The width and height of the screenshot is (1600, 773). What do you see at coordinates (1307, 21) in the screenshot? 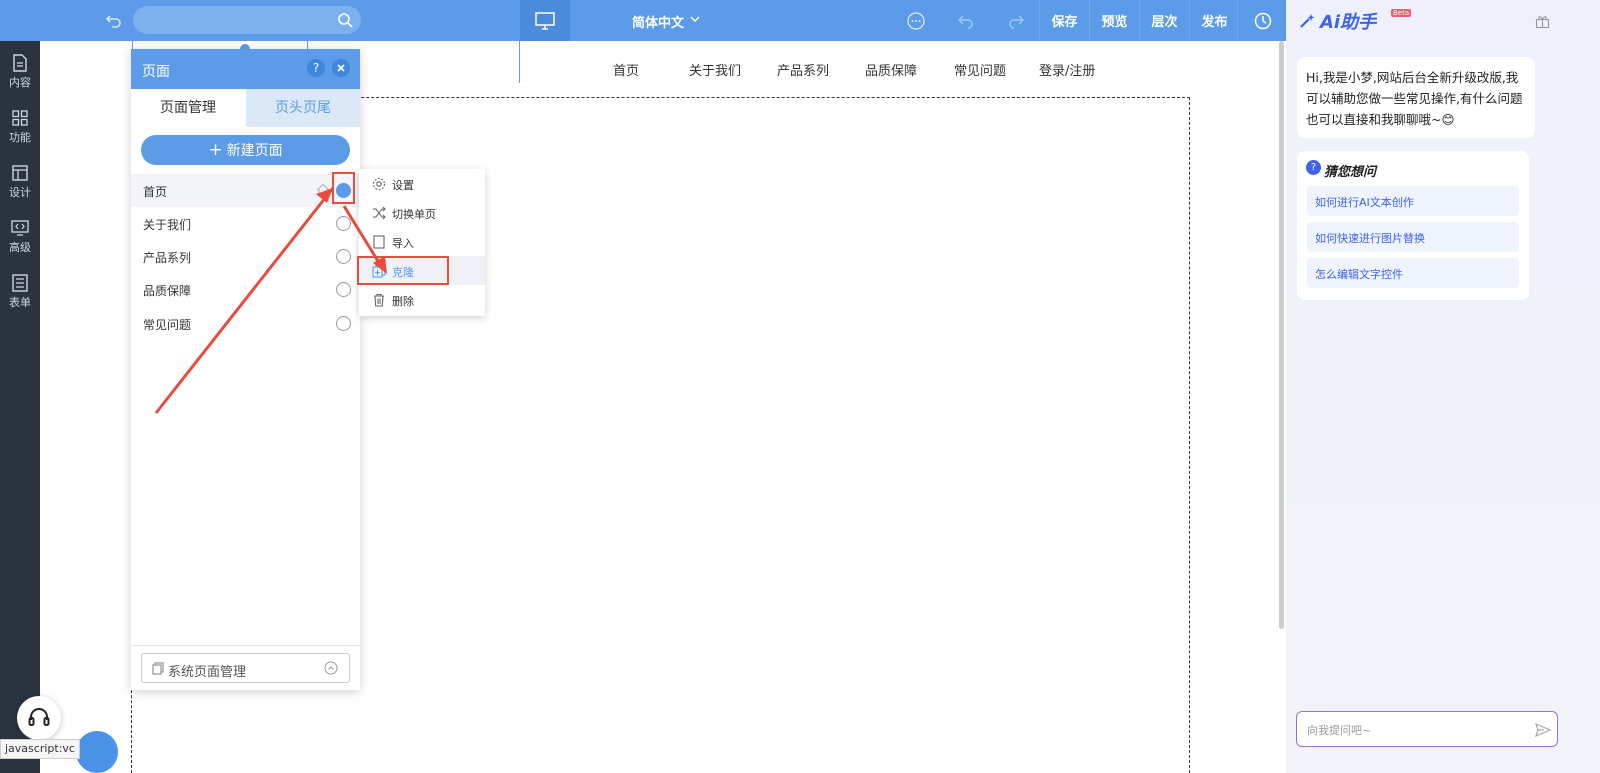
I see `sparkle-icon` at bounding box center [1307, 21].